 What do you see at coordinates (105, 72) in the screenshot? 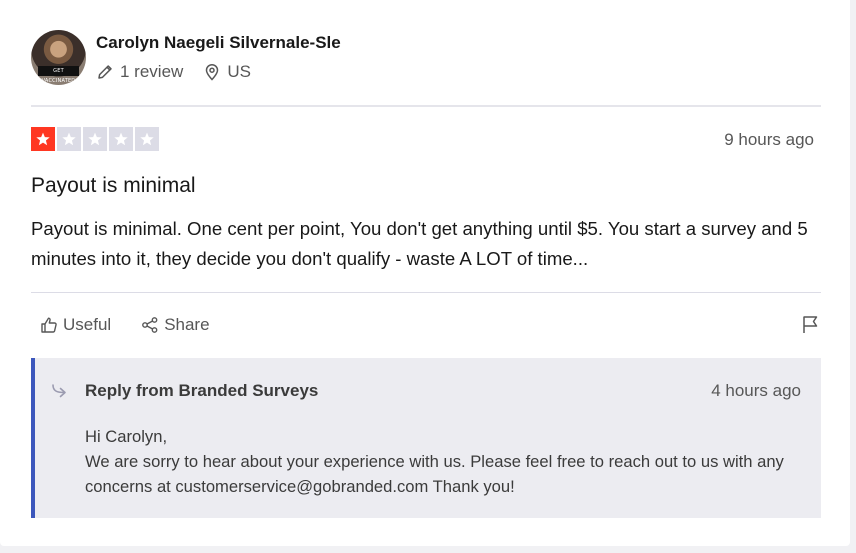
I see `pencil-icon` at bounding box center [105, 72].